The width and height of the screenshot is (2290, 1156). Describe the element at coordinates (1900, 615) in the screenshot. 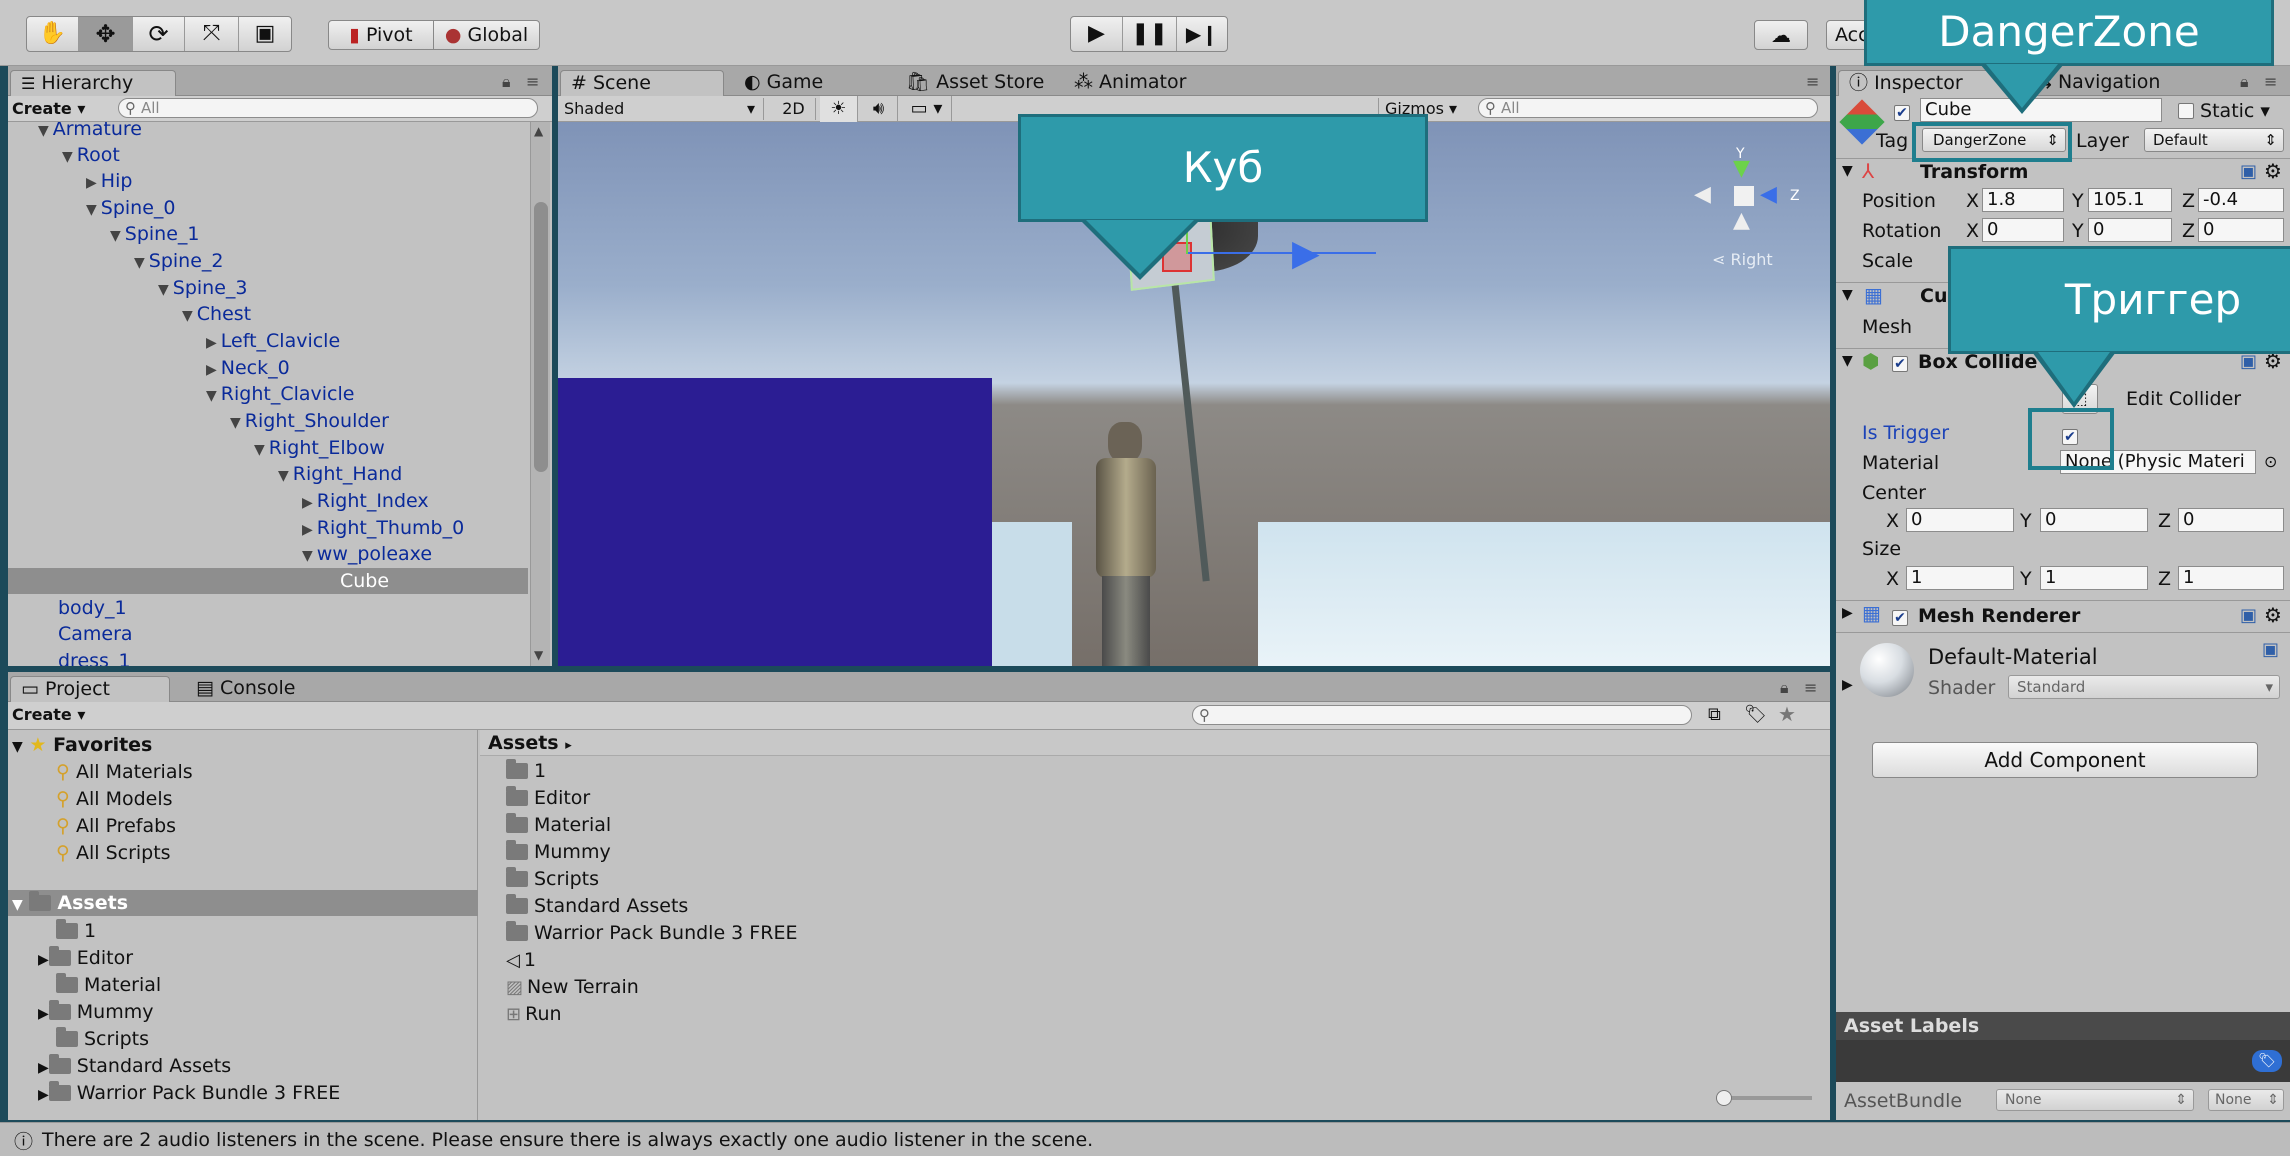

I see `mesh-renderer-enabled-checkbox: ✔` at that location.